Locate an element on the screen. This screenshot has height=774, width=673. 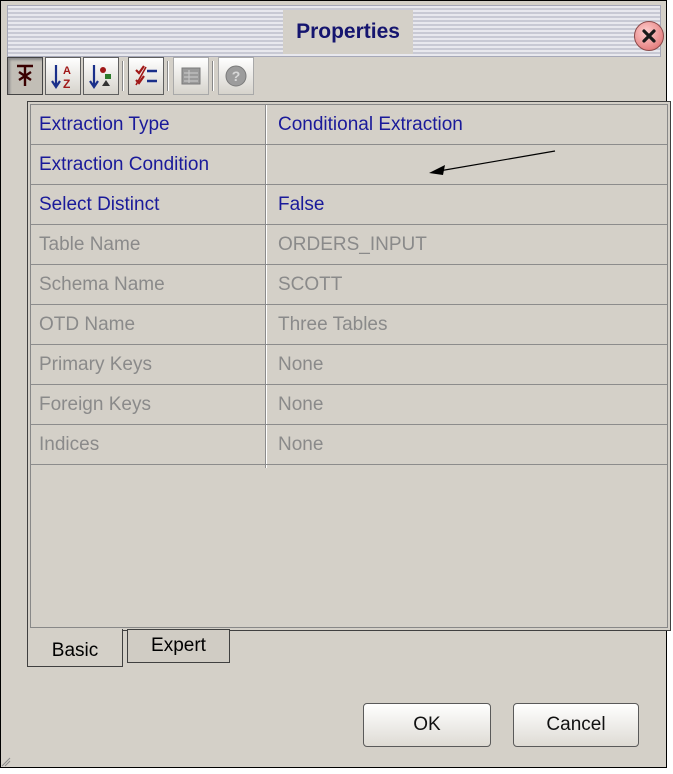
property-row-extraction-type: Extraction Type Conditional Extraction is located at coordinates (349, 125).